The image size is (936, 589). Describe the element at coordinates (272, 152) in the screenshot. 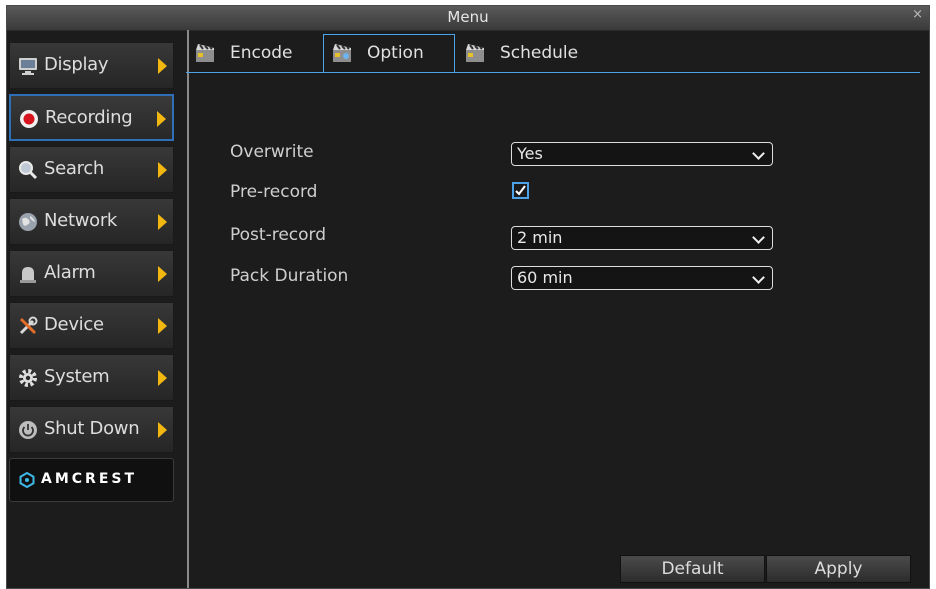

I see `overwrite-label: Overwrite` at that location.